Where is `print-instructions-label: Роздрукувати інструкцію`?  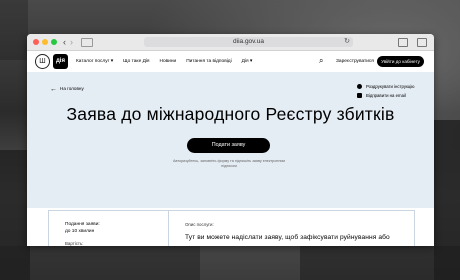 print-instructions-label: Роздрукувати інструкцію is located at coordinates (390, 86).